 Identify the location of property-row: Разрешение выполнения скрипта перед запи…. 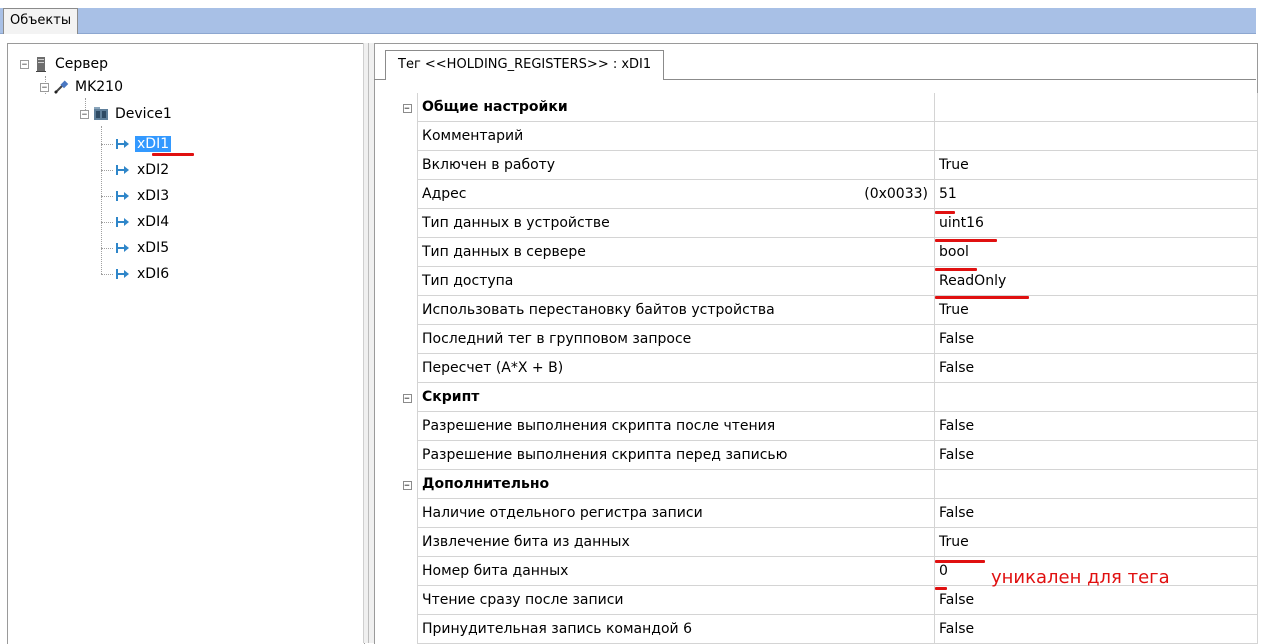
(827, 455).